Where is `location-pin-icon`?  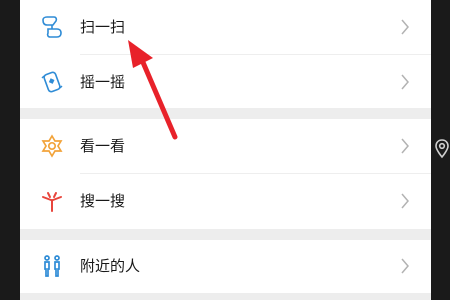 location-pin-icon is located at coordinates (442, 149).